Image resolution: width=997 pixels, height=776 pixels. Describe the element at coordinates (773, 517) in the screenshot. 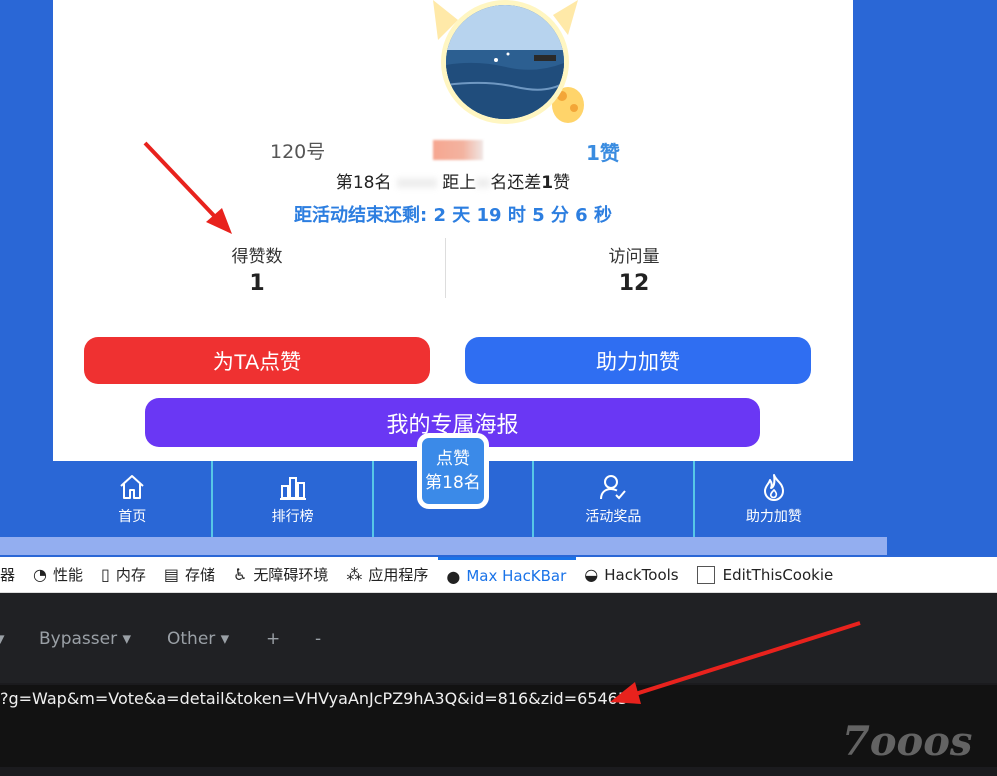

I see `nav-boost-label: 助力加赞` at that location.